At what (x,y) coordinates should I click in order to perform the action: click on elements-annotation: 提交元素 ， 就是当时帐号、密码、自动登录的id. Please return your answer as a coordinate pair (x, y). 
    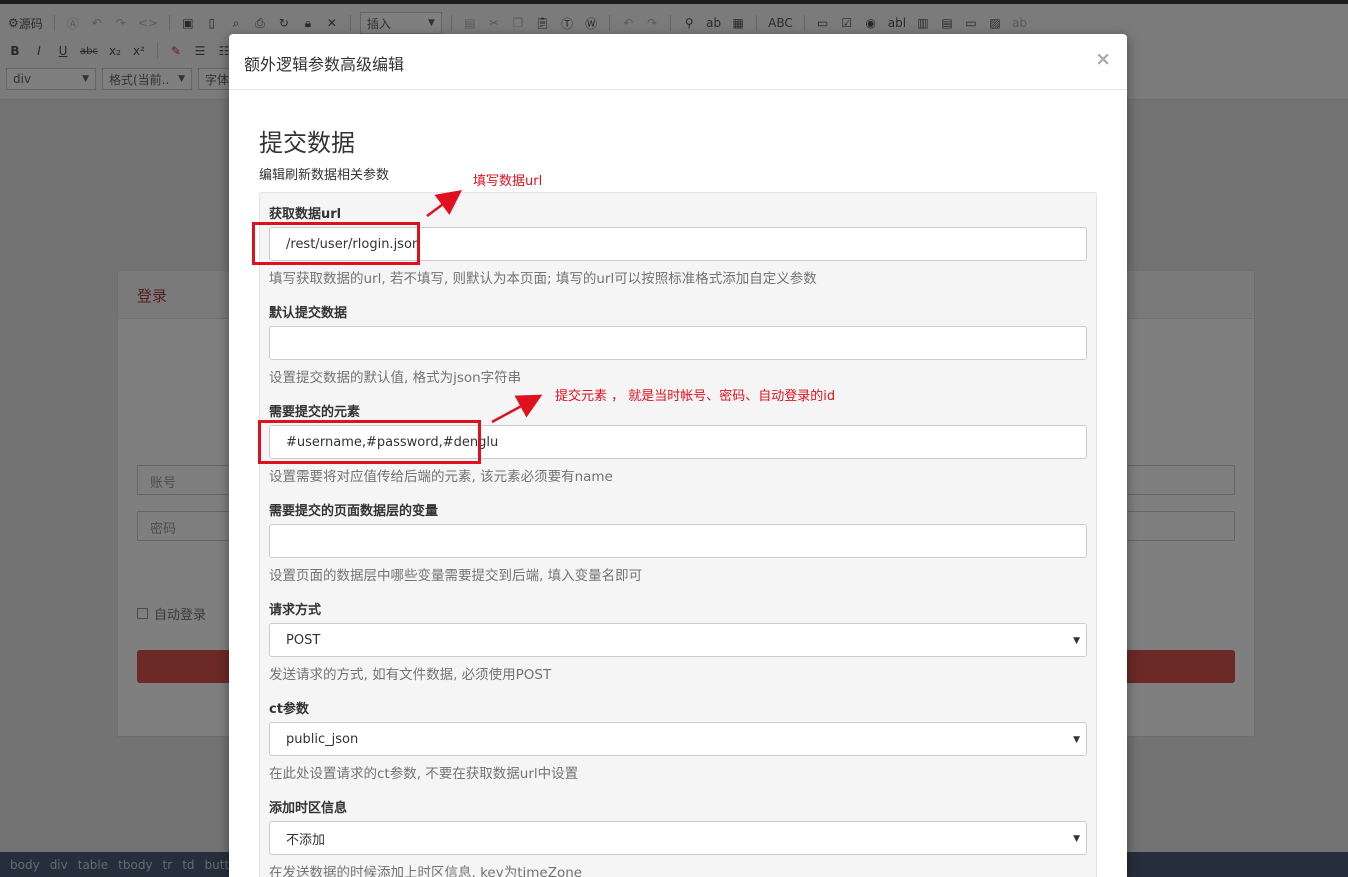
    Looking at the image, I should click on (695, 396).